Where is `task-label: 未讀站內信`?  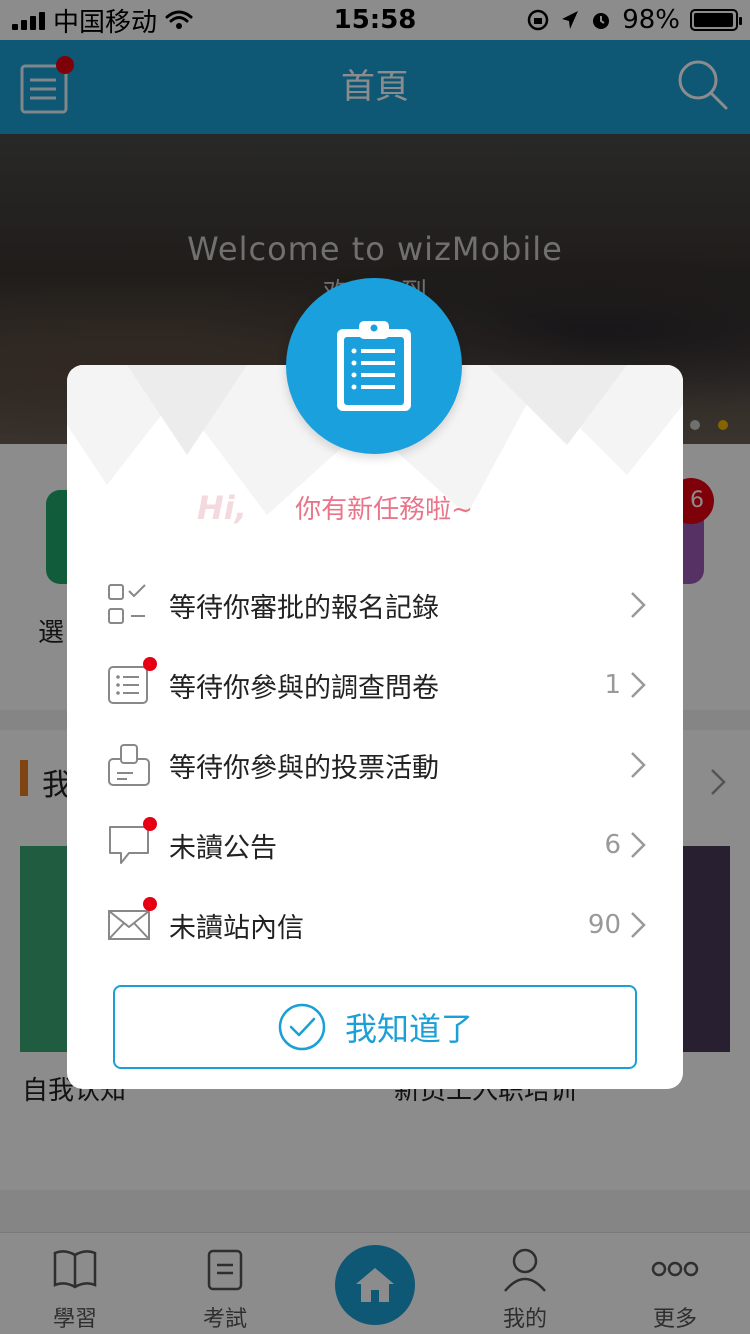
task-label: 未讀站內信 is located at coordinates (236, 928).